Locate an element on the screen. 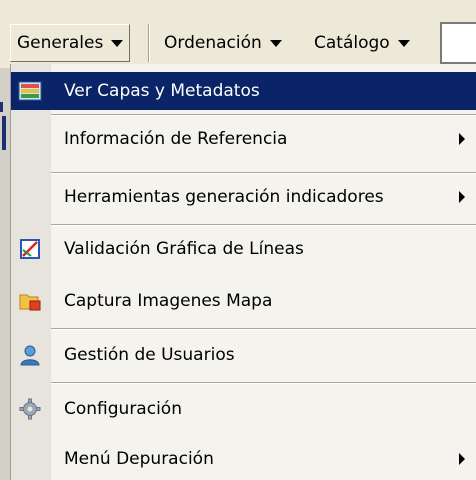 The image size is (476, 480). menu-item-herramientas-indicadores: Herramientas generación indicadores is located at coordinates (243, 197).